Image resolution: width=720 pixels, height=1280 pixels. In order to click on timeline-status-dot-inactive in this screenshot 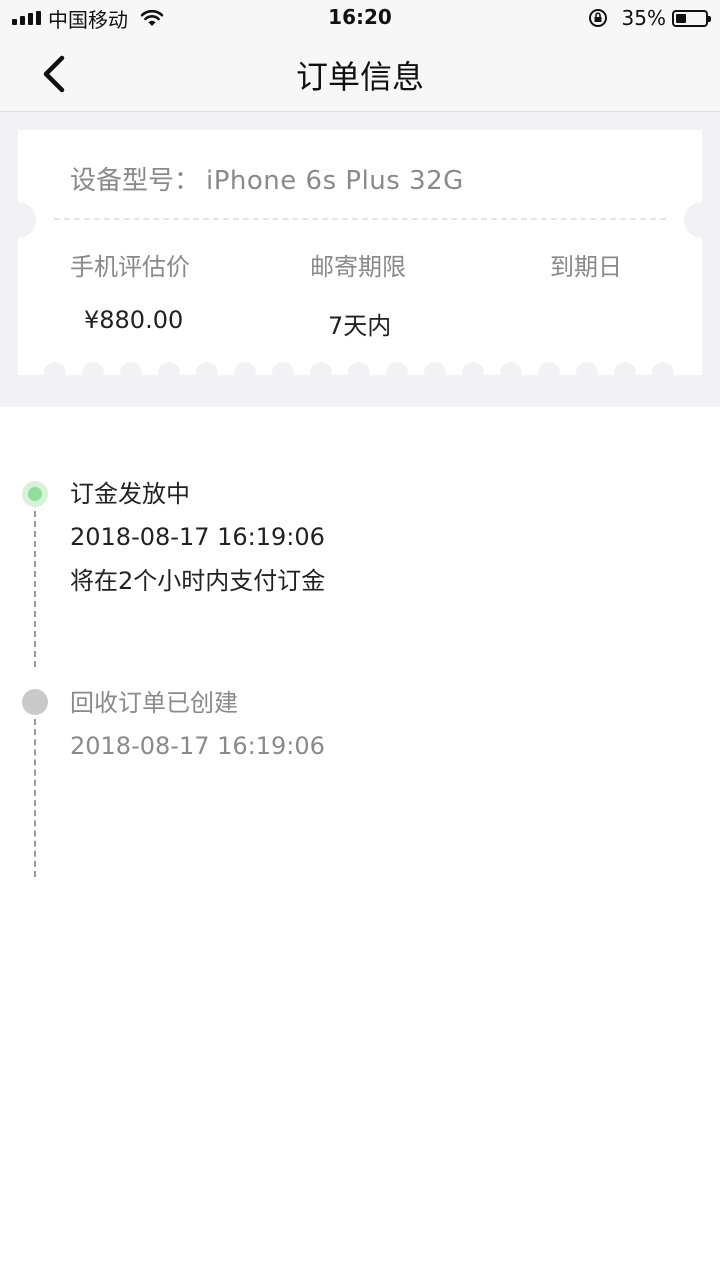, I will do `click(35, 702)`.